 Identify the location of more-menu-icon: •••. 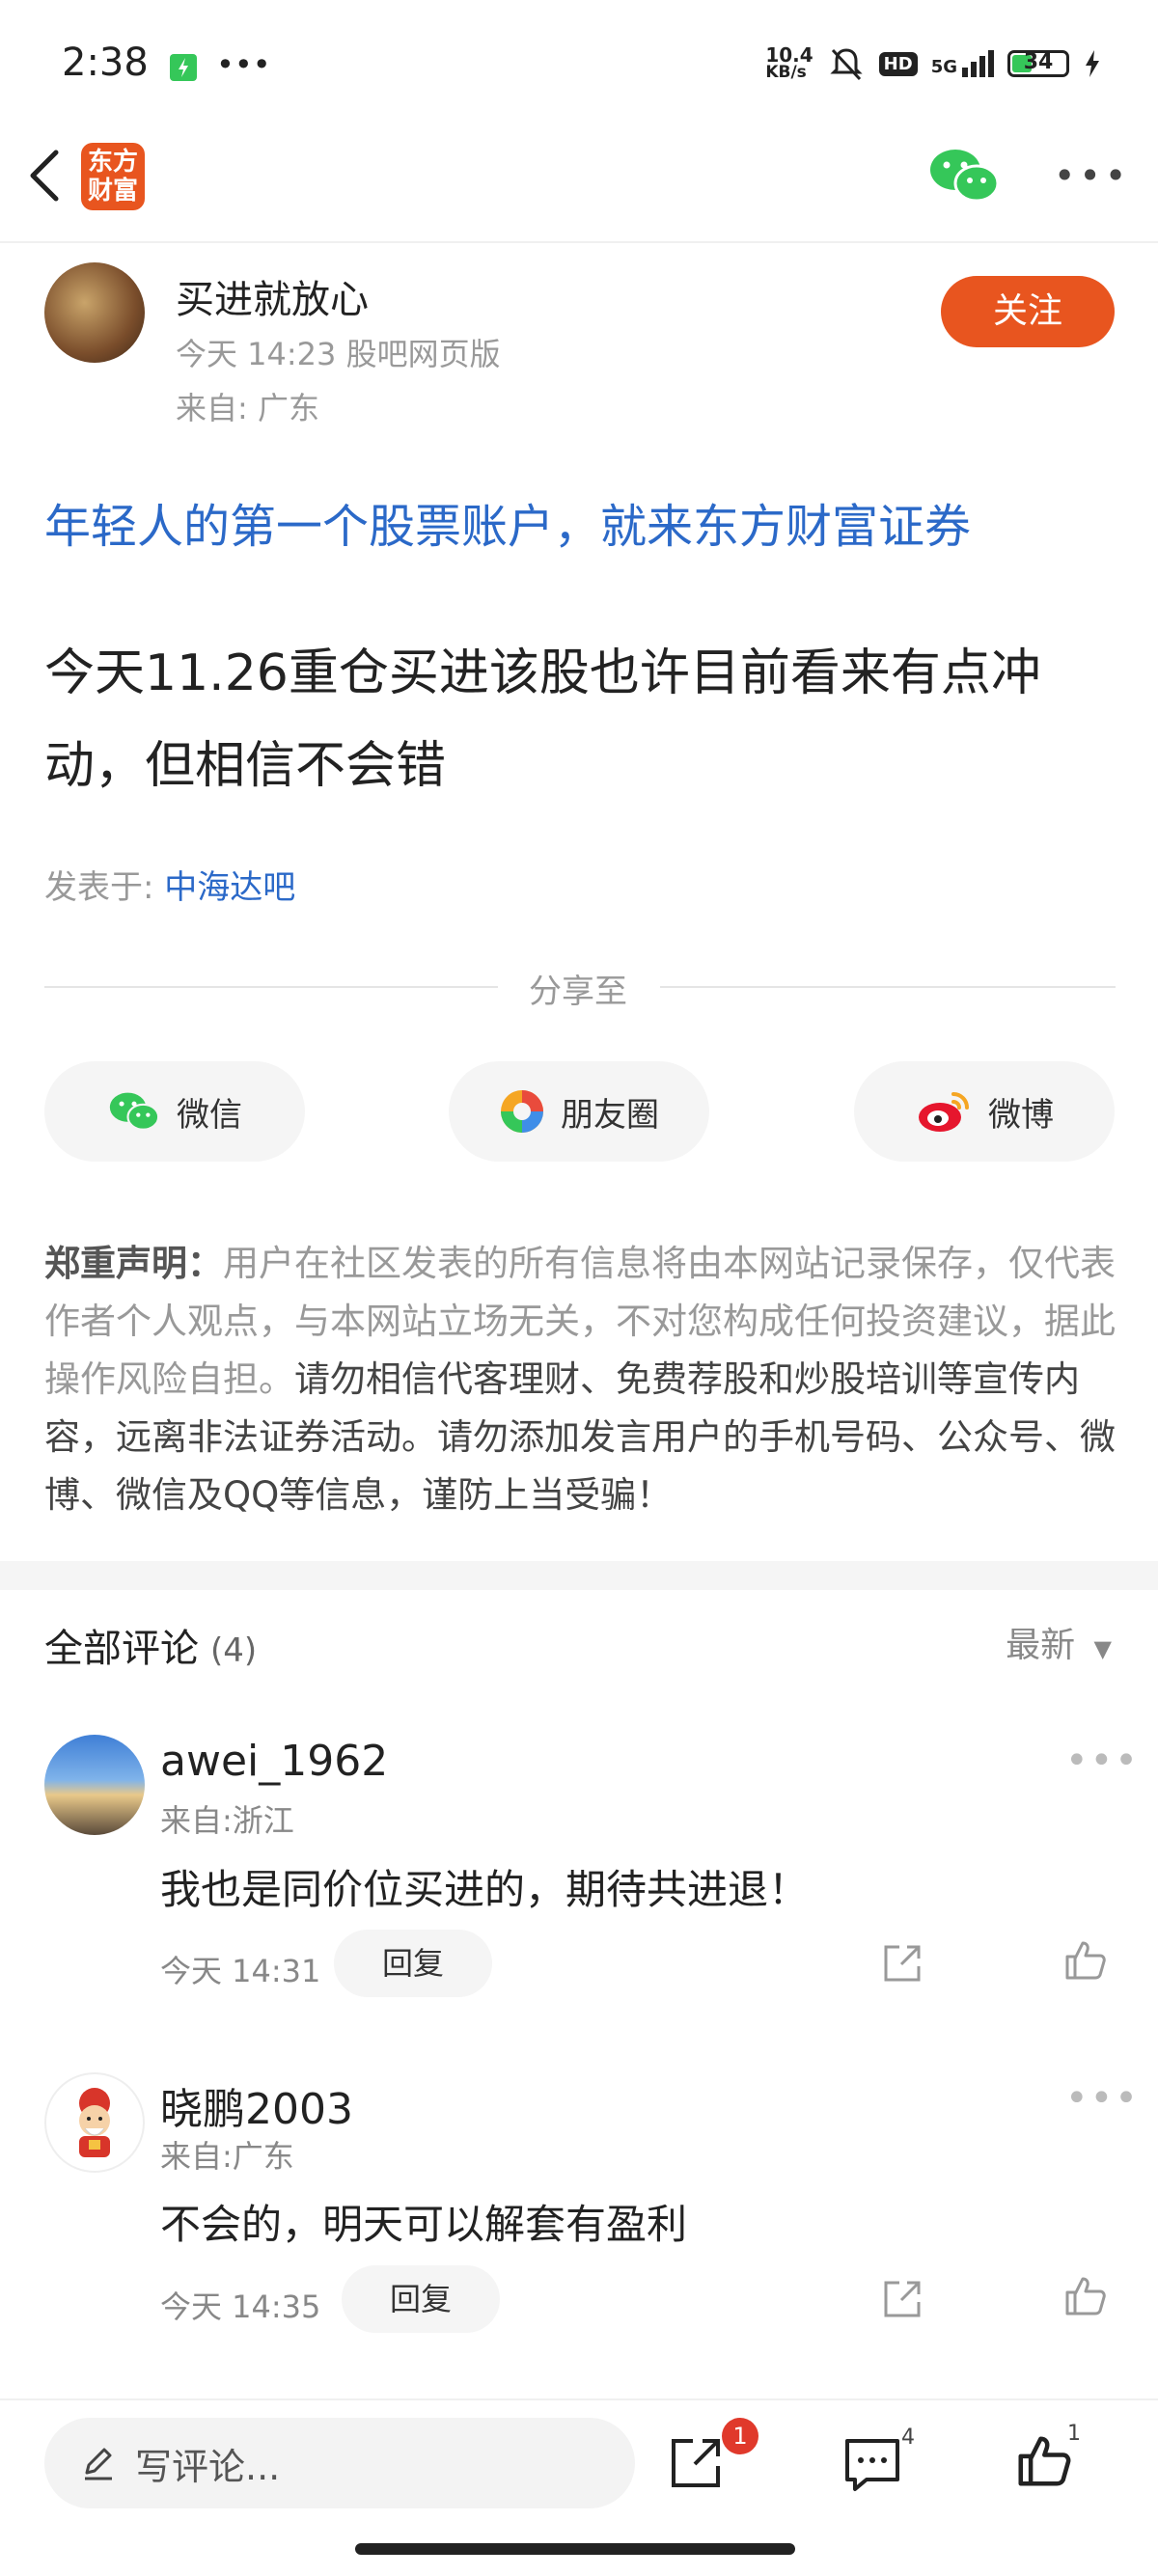
(1092, 176).